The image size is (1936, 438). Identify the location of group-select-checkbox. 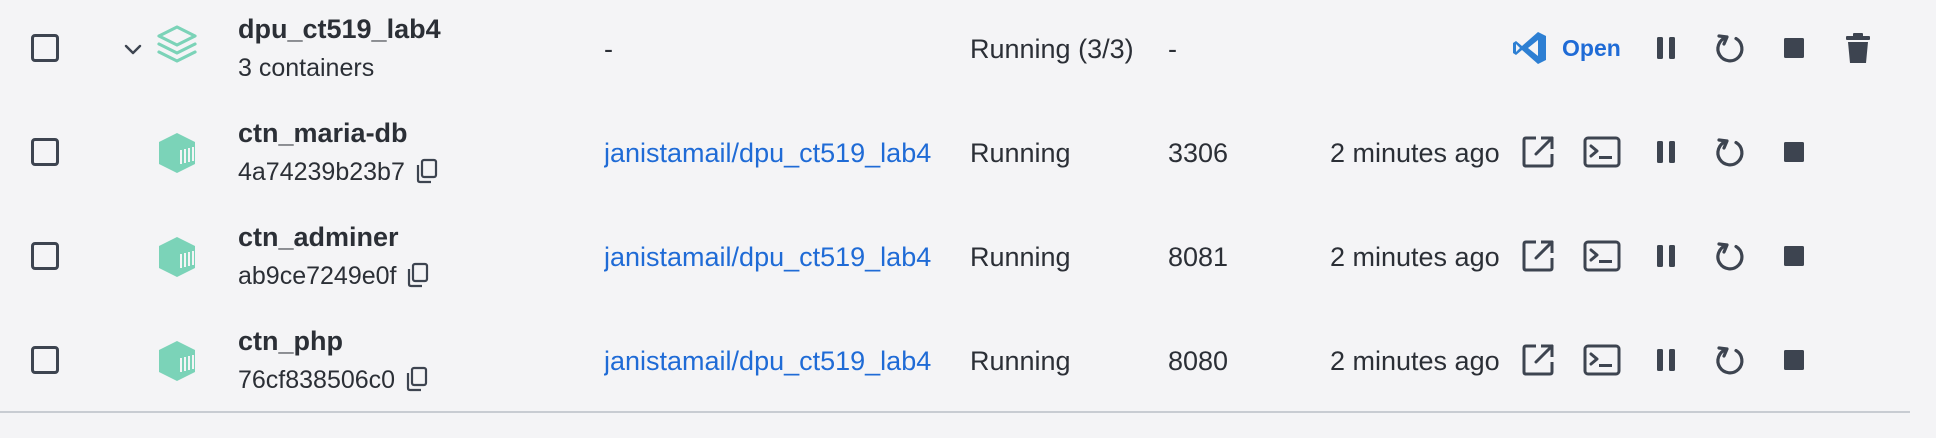
(45, 48).